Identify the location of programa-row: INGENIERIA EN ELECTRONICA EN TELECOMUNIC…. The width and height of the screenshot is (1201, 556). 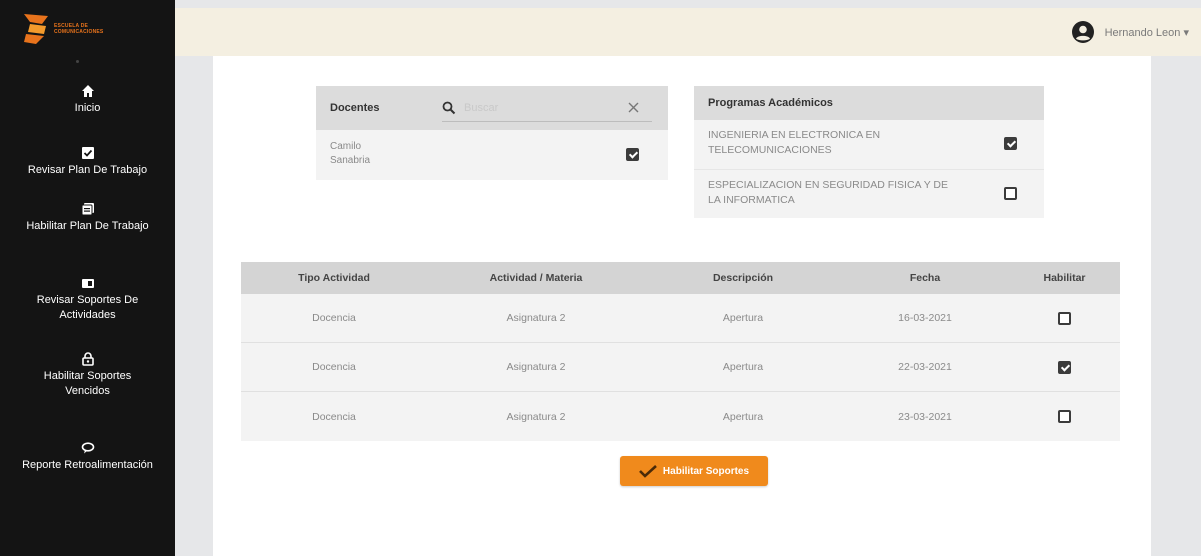
(869, 144).